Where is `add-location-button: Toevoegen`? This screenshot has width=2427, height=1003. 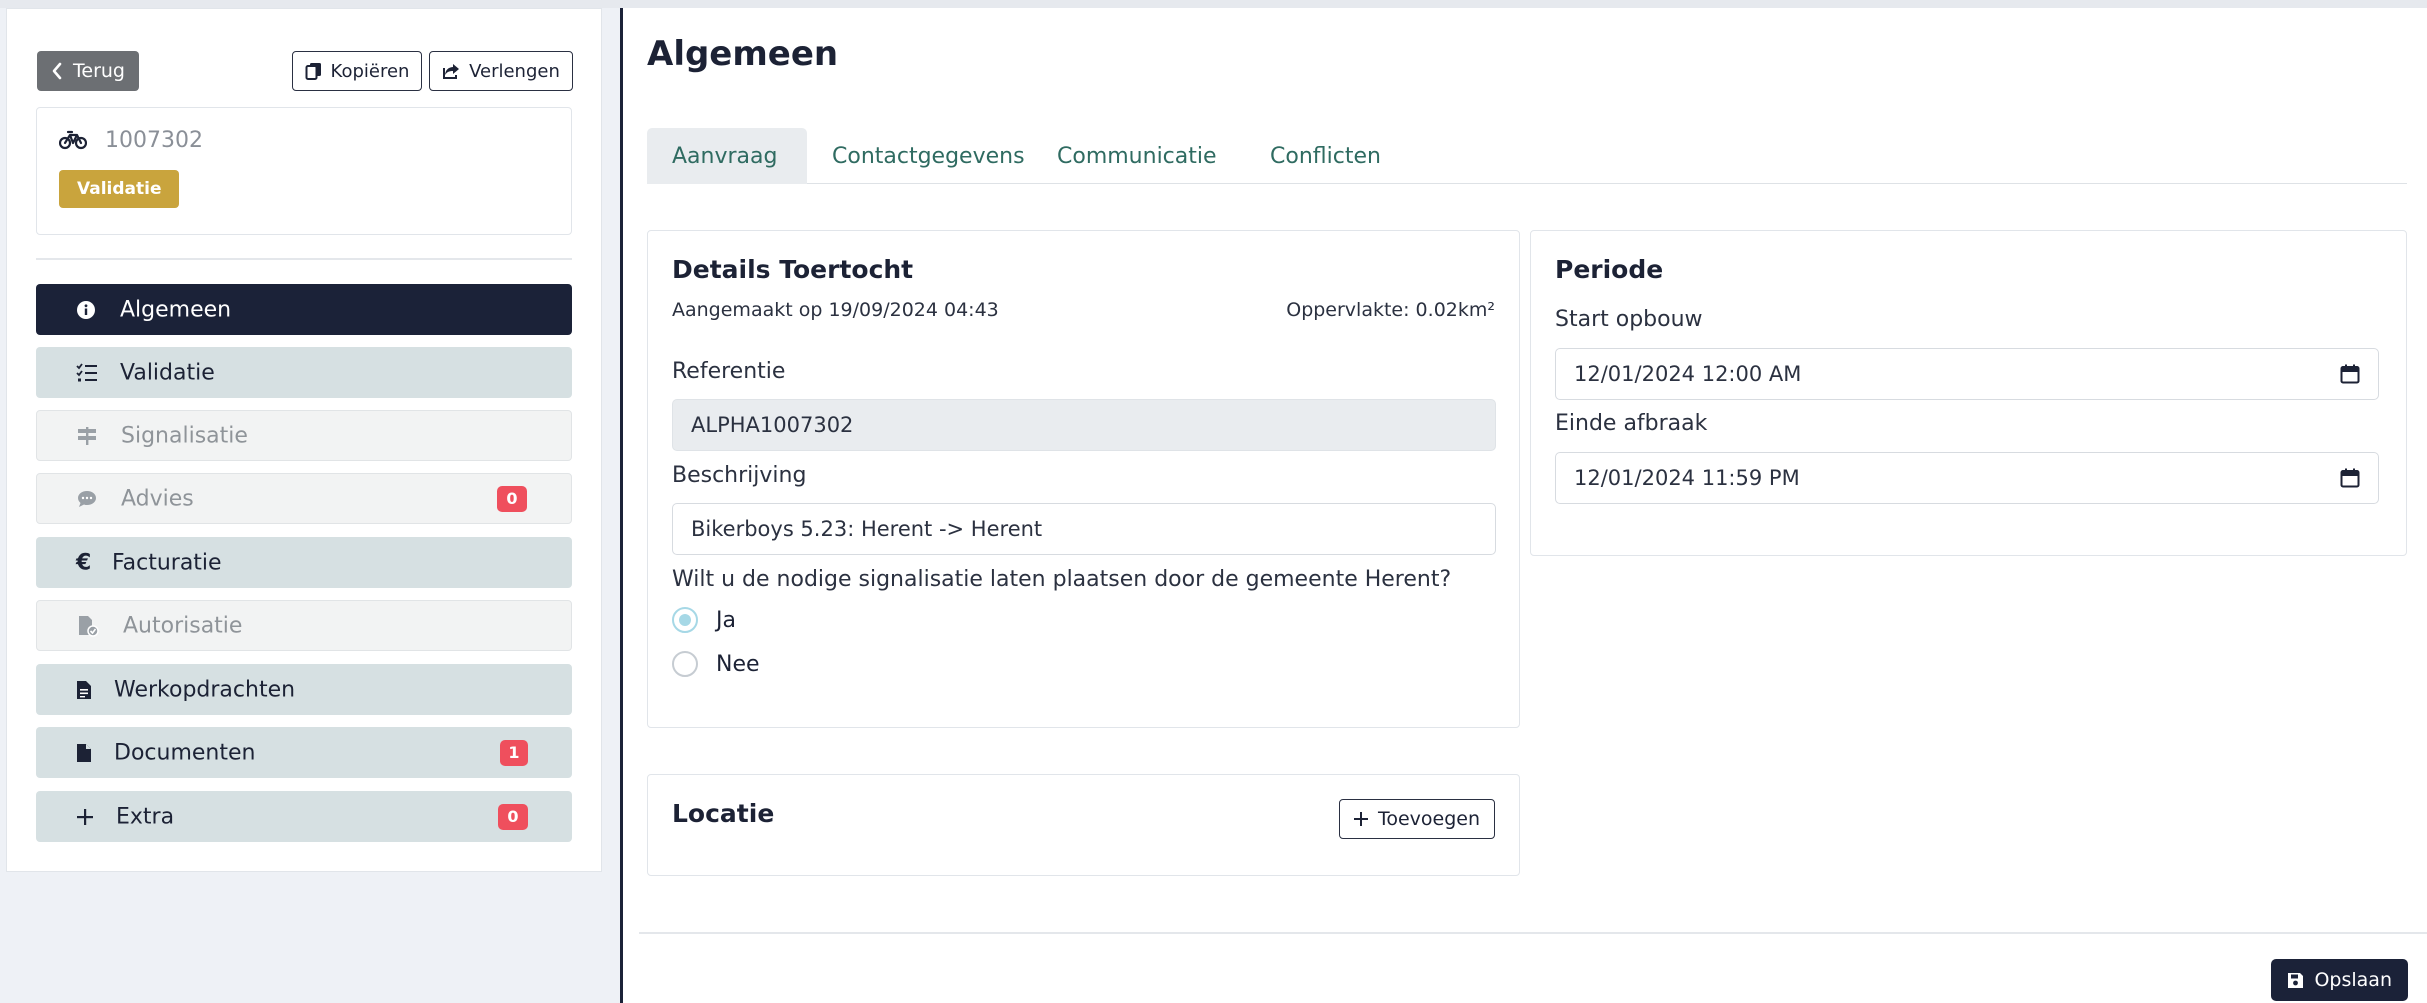
add-location-button: Toevoegen is located at coordinates (1416, 819).